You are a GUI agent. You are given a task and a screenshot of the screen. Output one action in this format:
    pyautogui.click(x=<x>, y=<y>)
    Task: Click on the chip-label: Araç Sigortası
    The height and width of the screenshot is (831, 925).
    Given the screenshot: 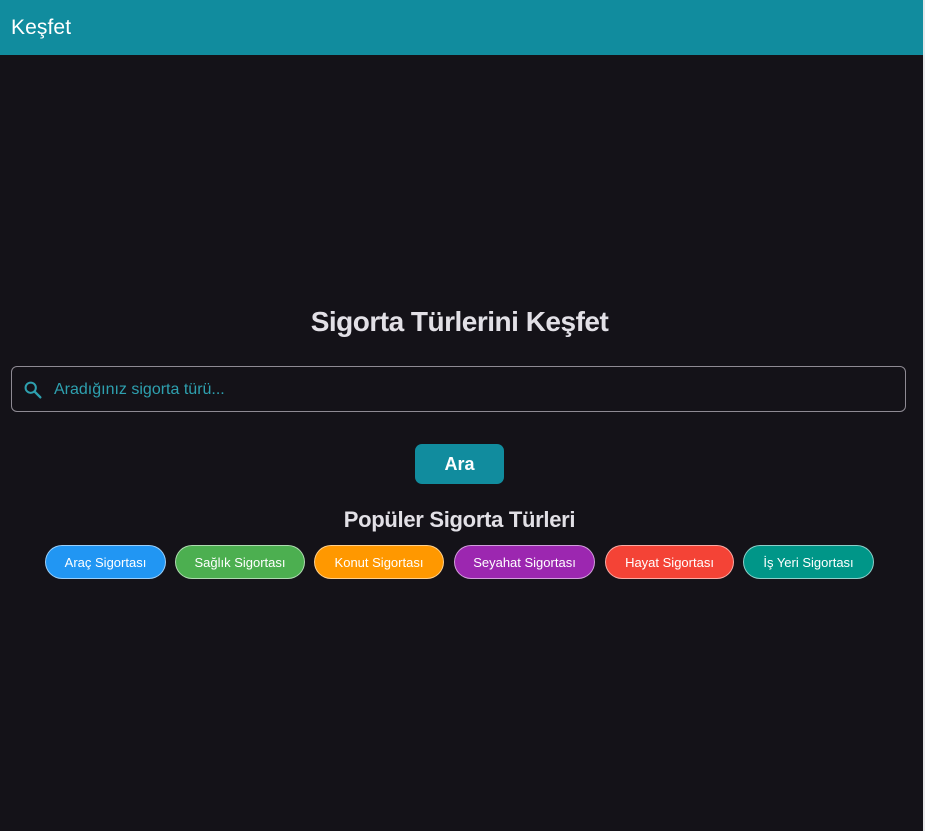 What is the action you would take?
    pyautogui.click(x=105, y=562)
    